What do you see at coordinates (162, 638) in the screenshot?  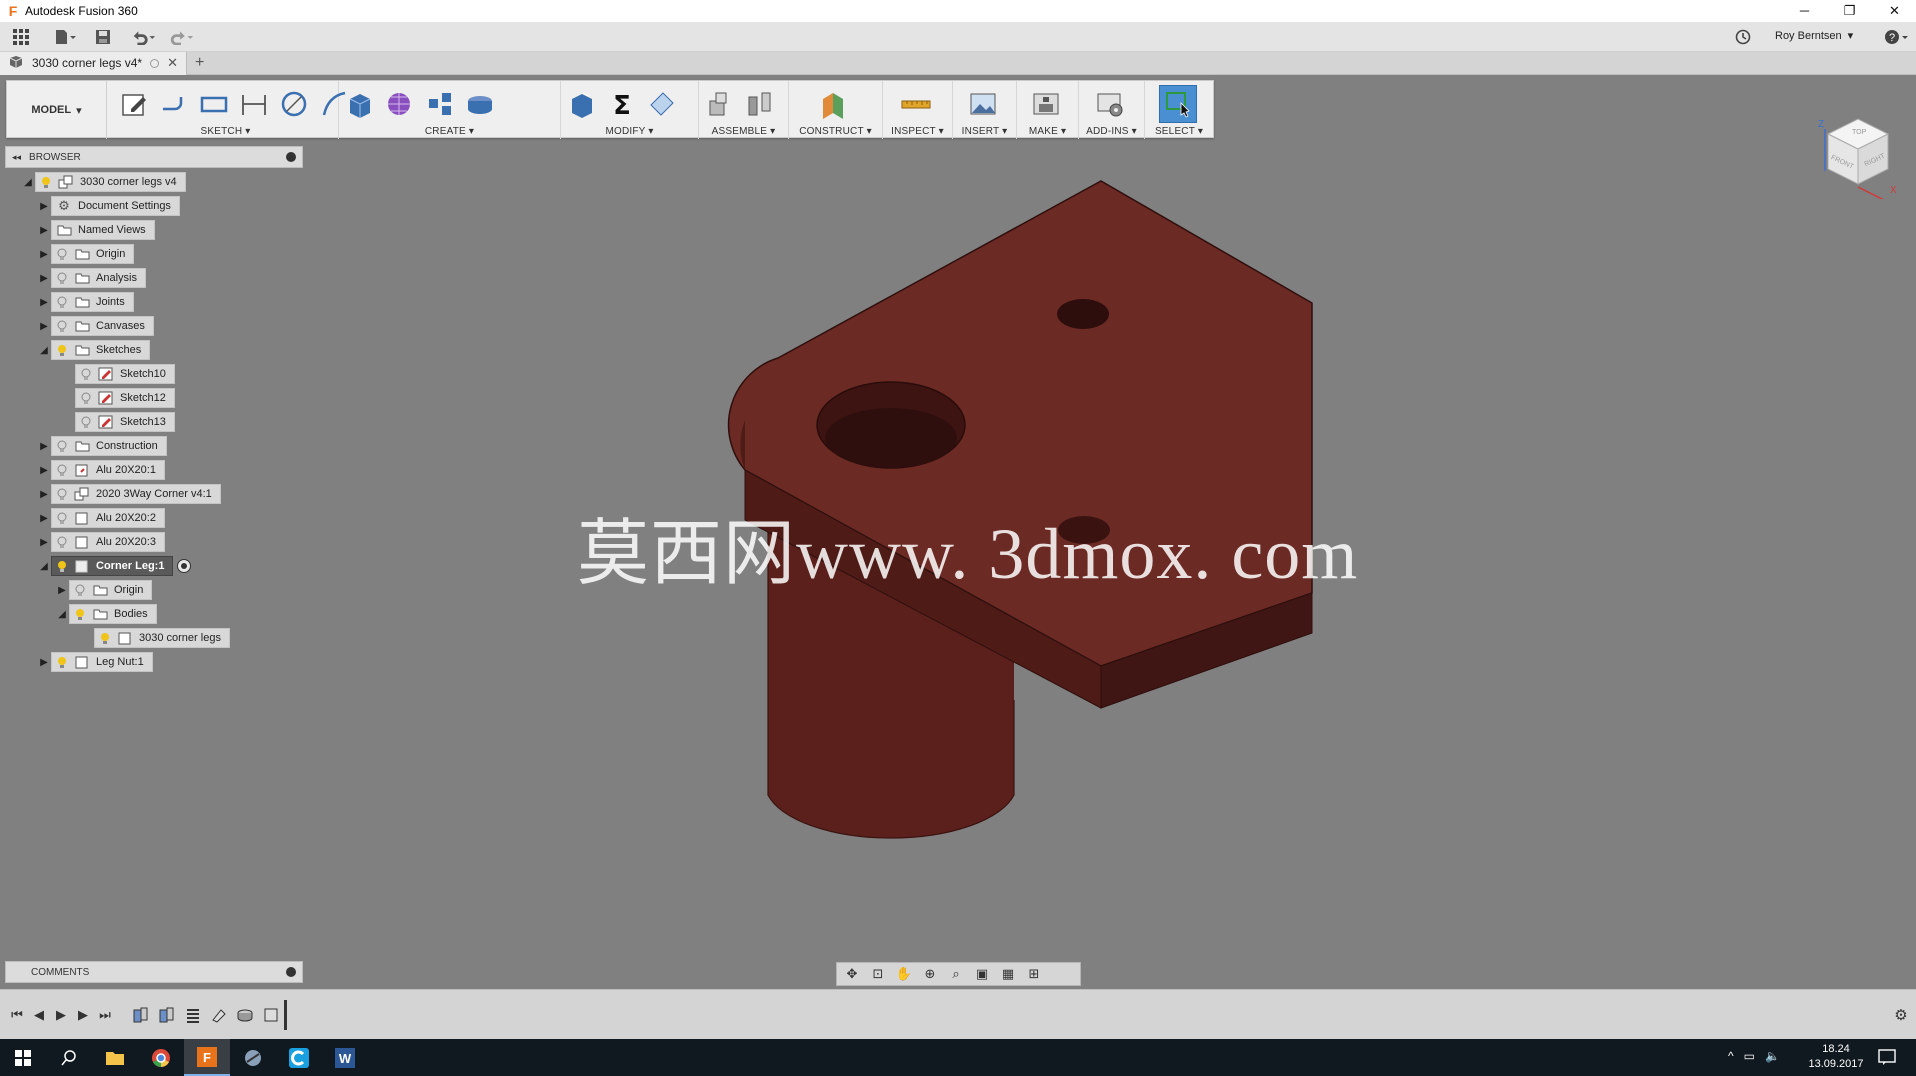 I see `tree-item: 3030 corner legs` at bounding box center [162, 638].